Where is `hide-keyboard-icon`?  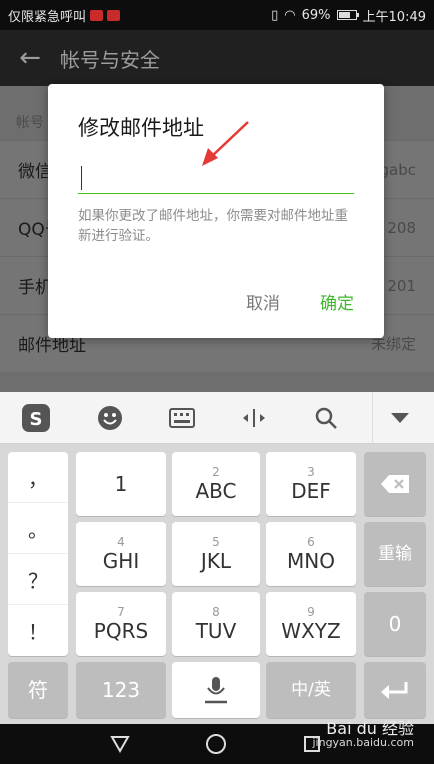 hide-keyboard-icon is located at coordinates (399, 418).